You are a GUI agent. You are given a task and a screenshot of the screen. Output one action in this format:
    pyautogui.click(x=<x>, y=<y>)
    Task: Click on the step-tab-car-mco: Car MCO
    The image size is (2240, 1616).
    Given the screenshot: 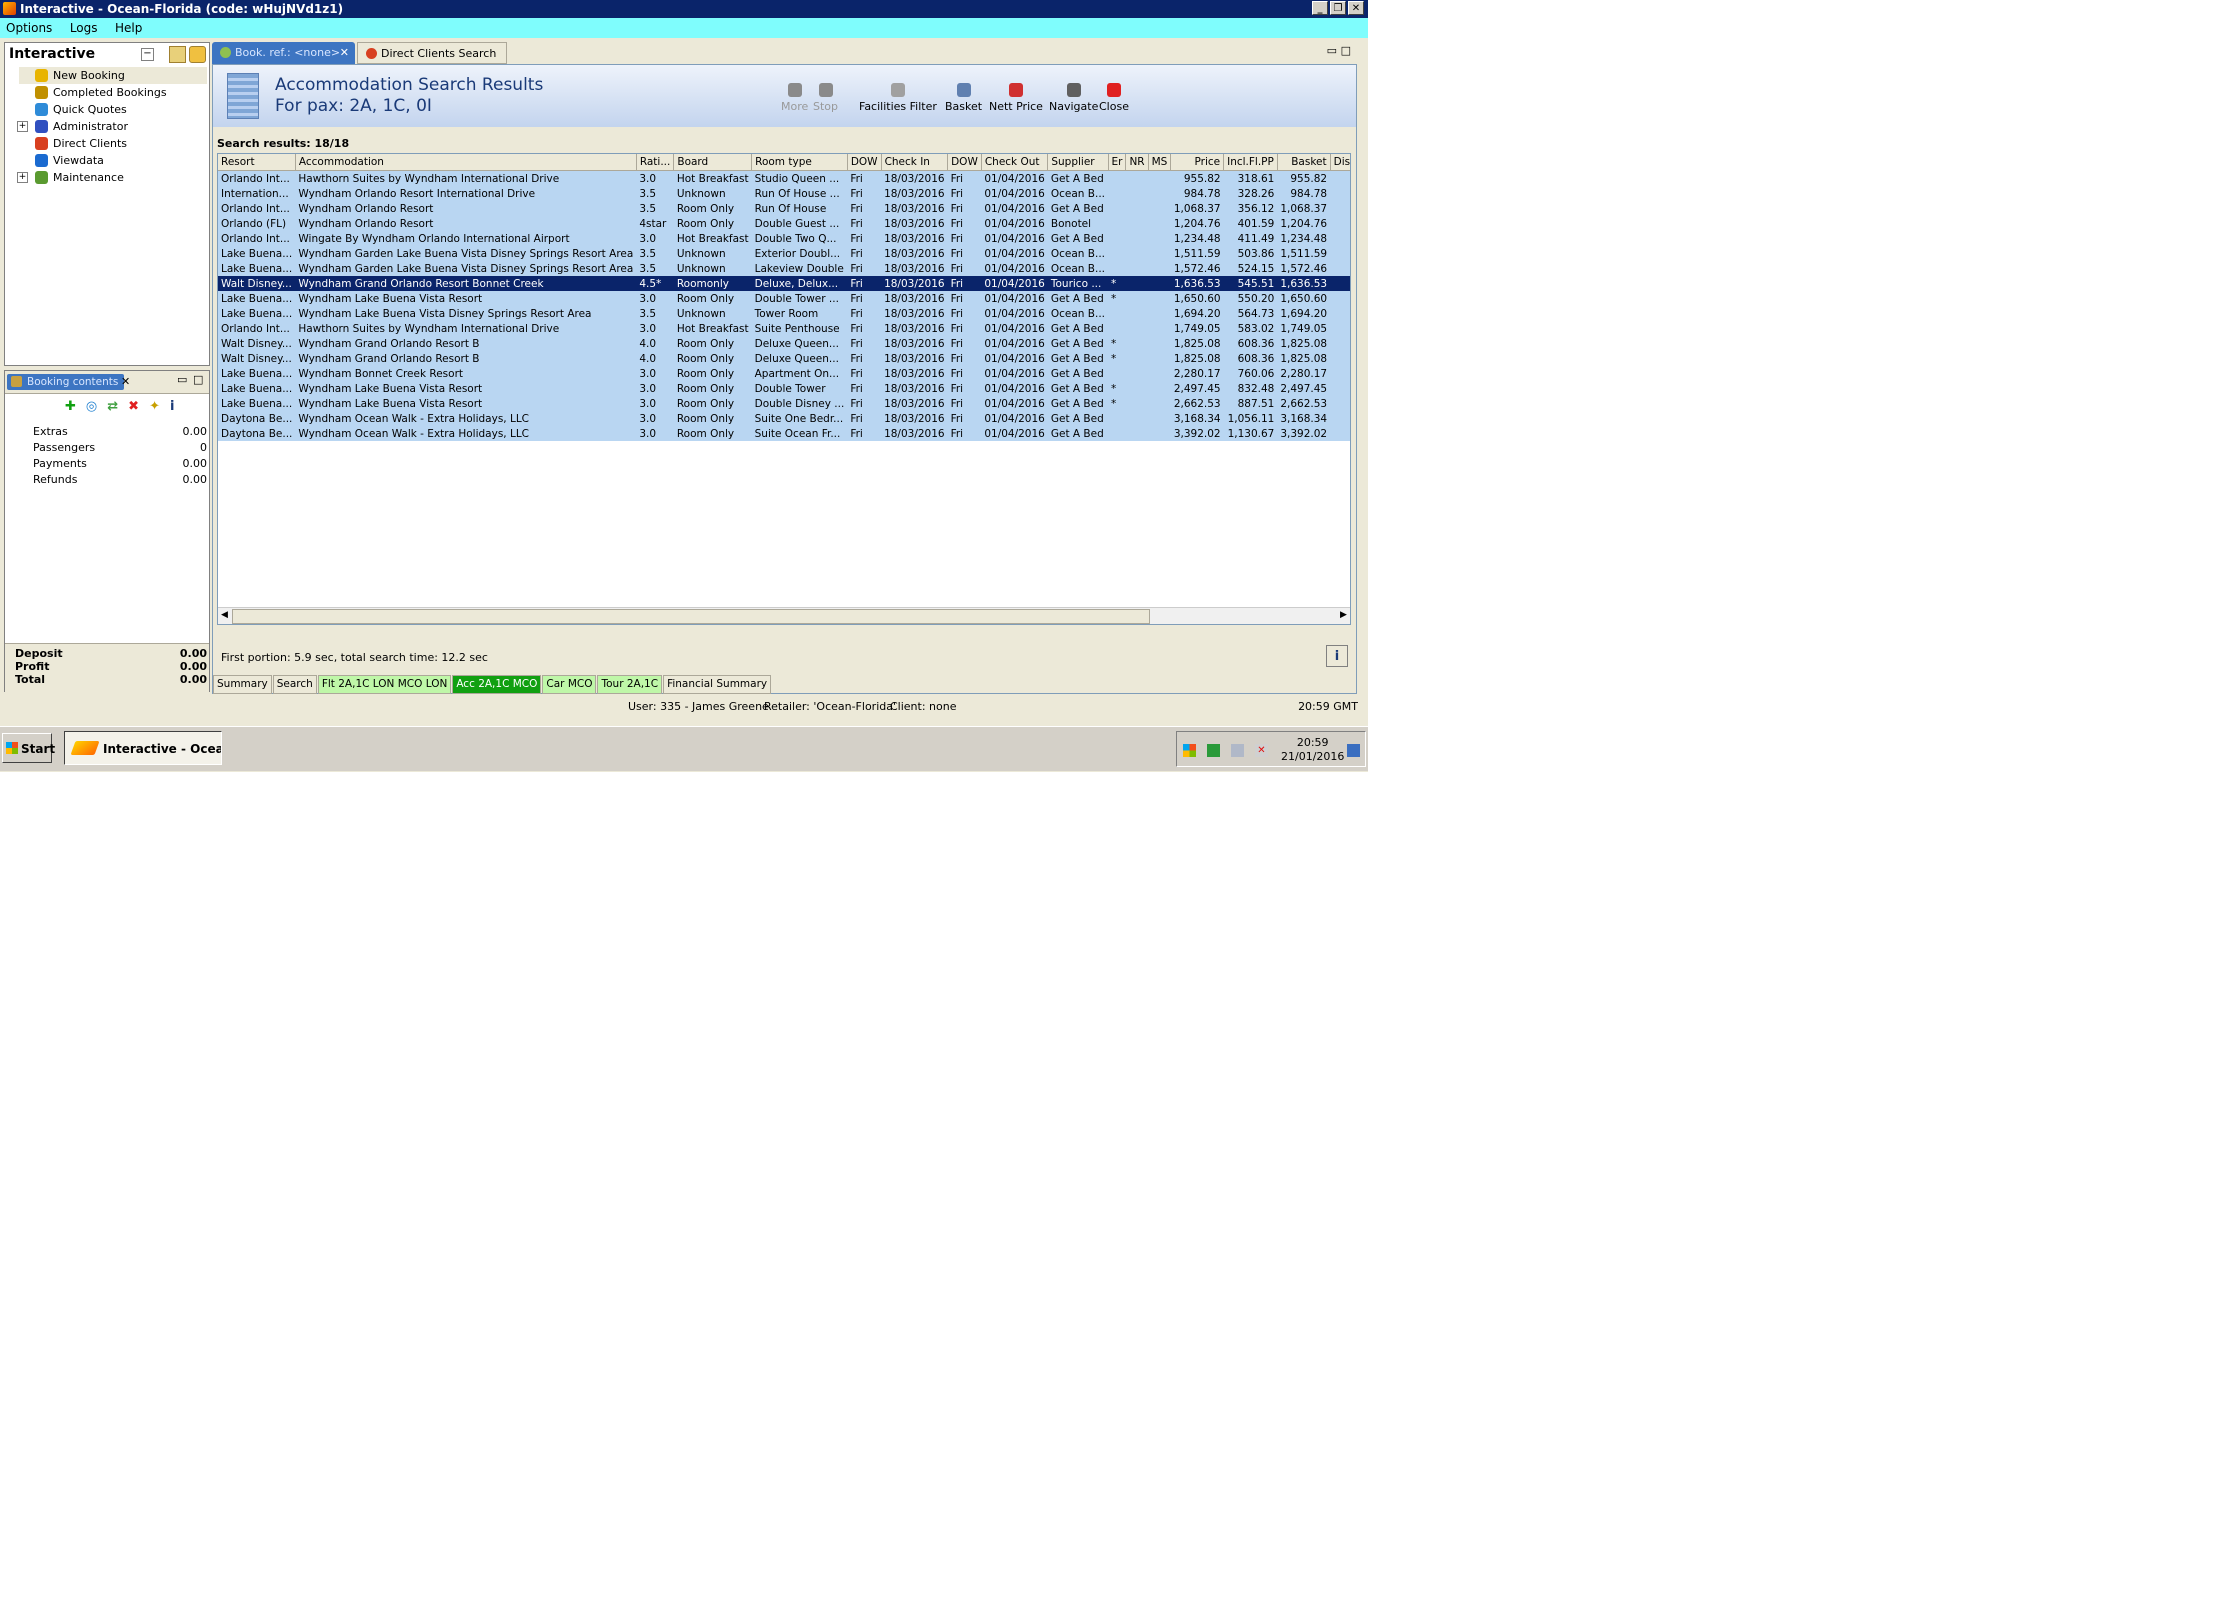 What is the action you would take?
    pyautogui.click(x=569, y=684)
    